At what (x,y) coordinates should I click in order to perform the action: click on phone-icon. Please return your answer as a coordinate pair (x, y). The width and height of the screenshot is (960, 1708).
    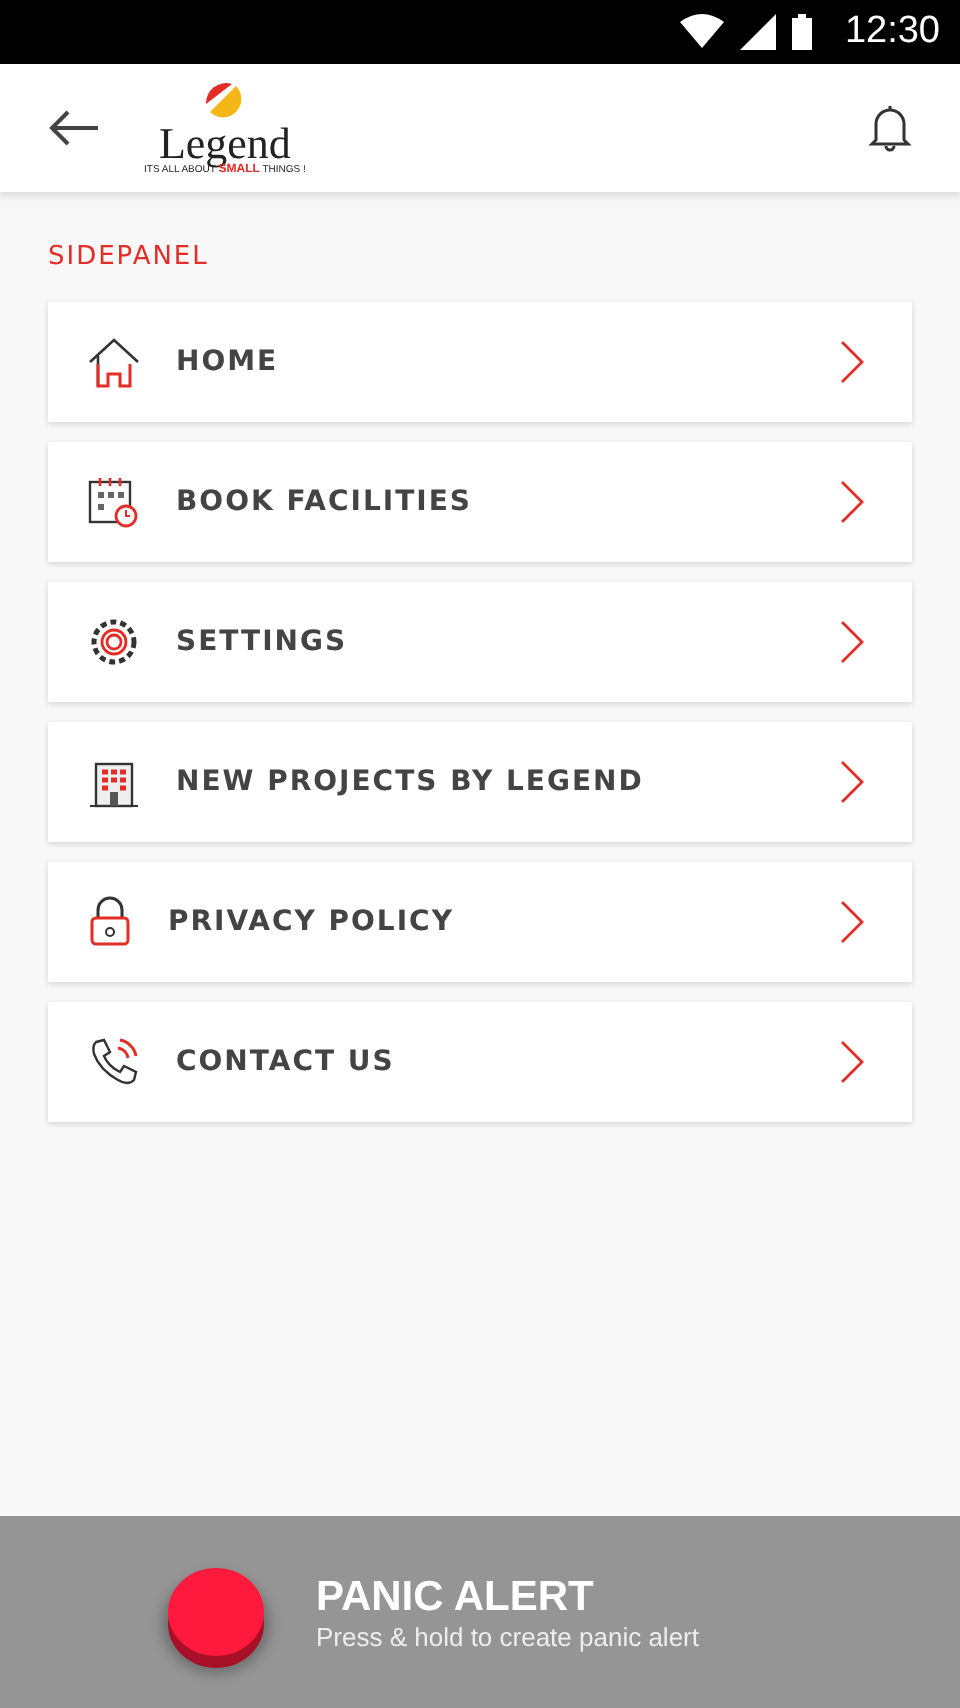
    Looking at the image, I should click on (114, 1062).